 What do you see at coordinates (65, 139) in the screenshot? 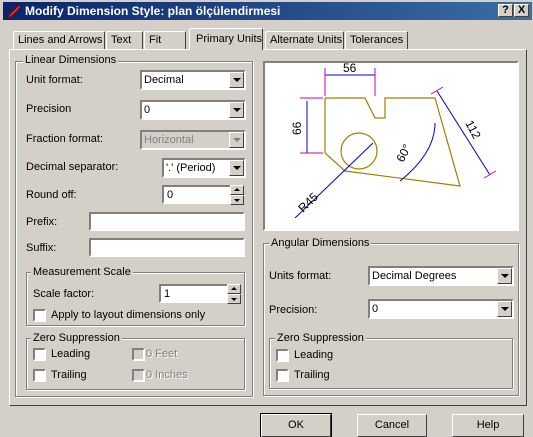
I see `fraction-format-label: Fraction format:` at bounding box center [65, 139].